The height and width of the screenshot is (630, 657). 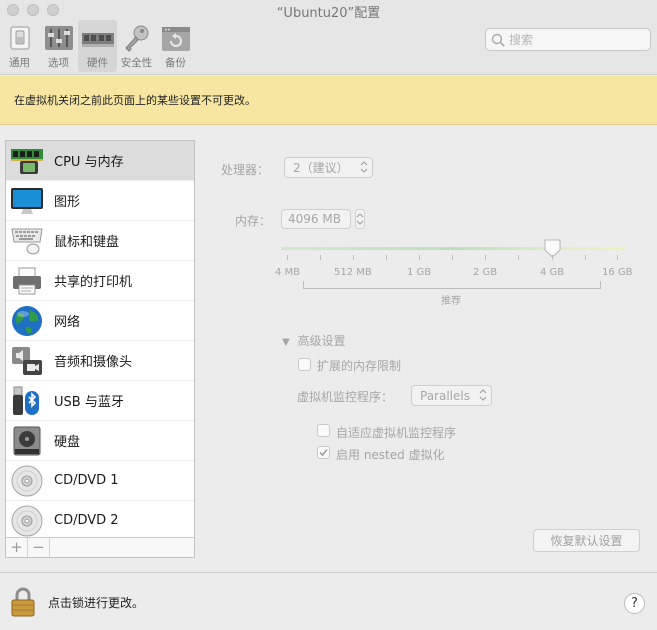 What do you see at coordinates (323, 430) in the screenshot?
I see `adaptive-hypervisor-checkbox` at bounding box center [323, 430].